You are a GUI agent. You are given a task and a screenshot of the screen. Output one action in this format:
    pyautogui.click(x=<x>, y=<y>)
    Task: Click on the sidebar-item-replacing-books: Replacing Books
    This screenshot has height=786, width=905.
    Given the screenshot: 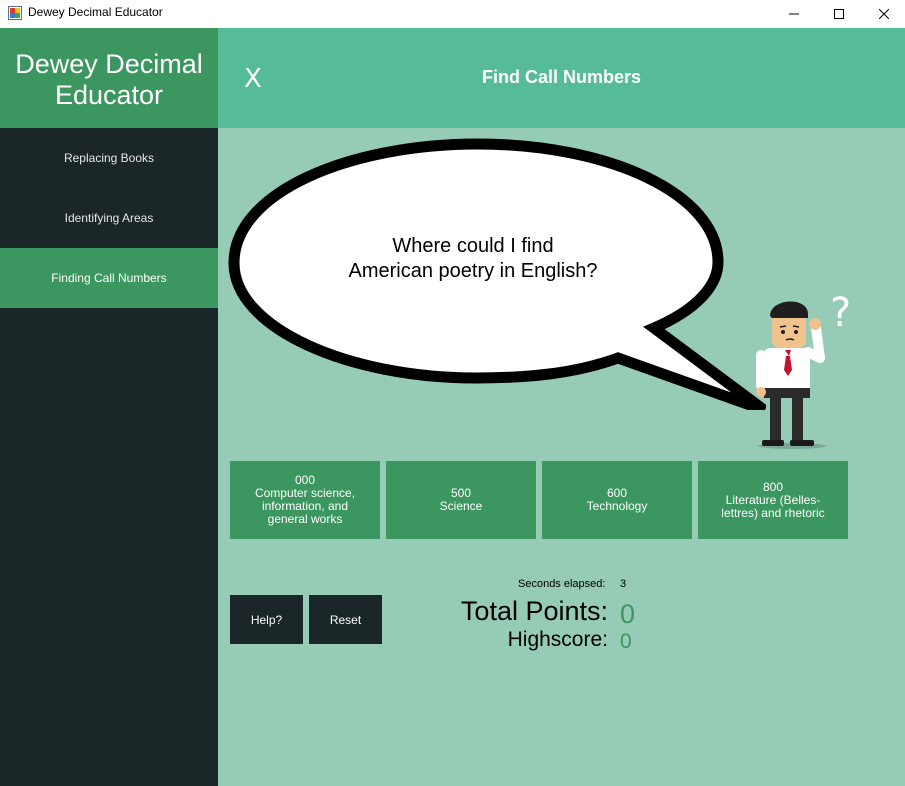 What is the action you would take?
    pyautogui.click(x=109, y=158)
    